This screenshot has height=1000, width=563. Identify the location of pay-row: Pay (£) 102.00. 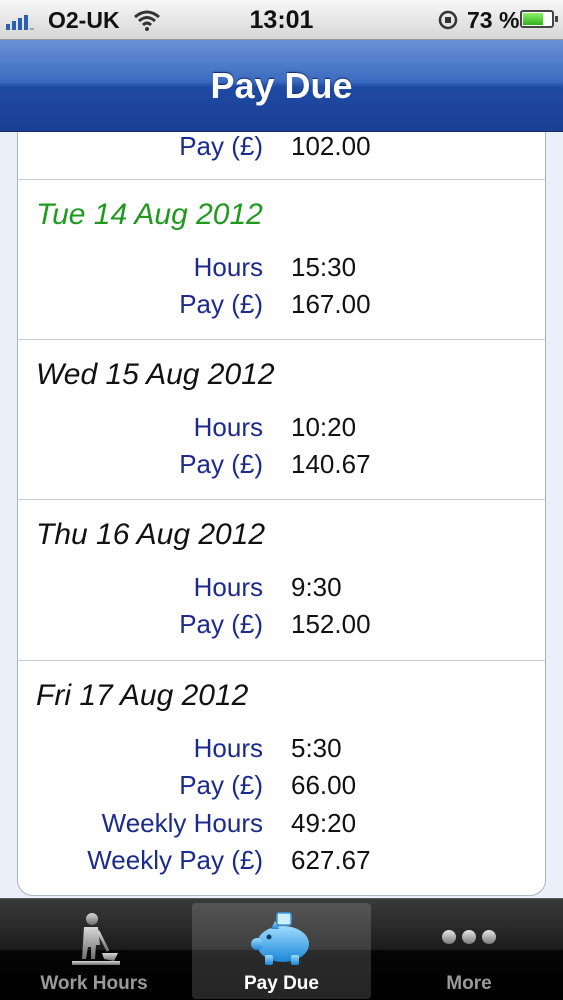
(281, 147).